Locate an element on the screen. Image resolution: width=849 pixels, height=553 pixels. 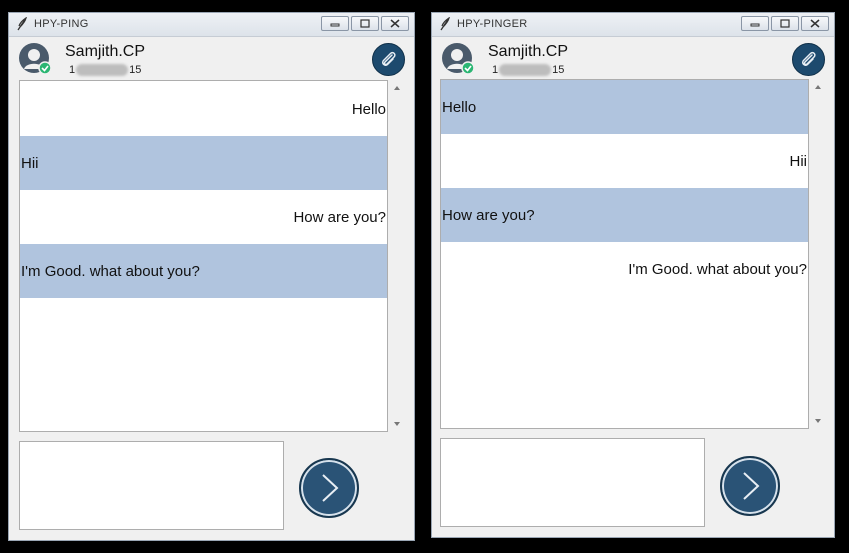
title-bar: HPY-PINGER is located at coordinates (633, 25).